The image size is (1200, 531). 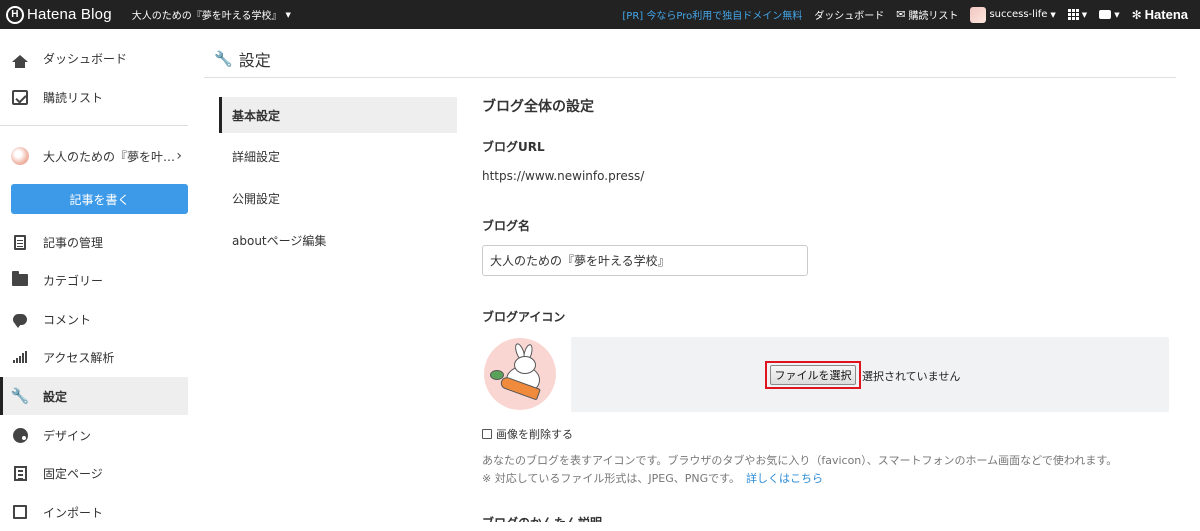 I want to click on sidebar-item-label: デザイン, so click(x=67, y=435).